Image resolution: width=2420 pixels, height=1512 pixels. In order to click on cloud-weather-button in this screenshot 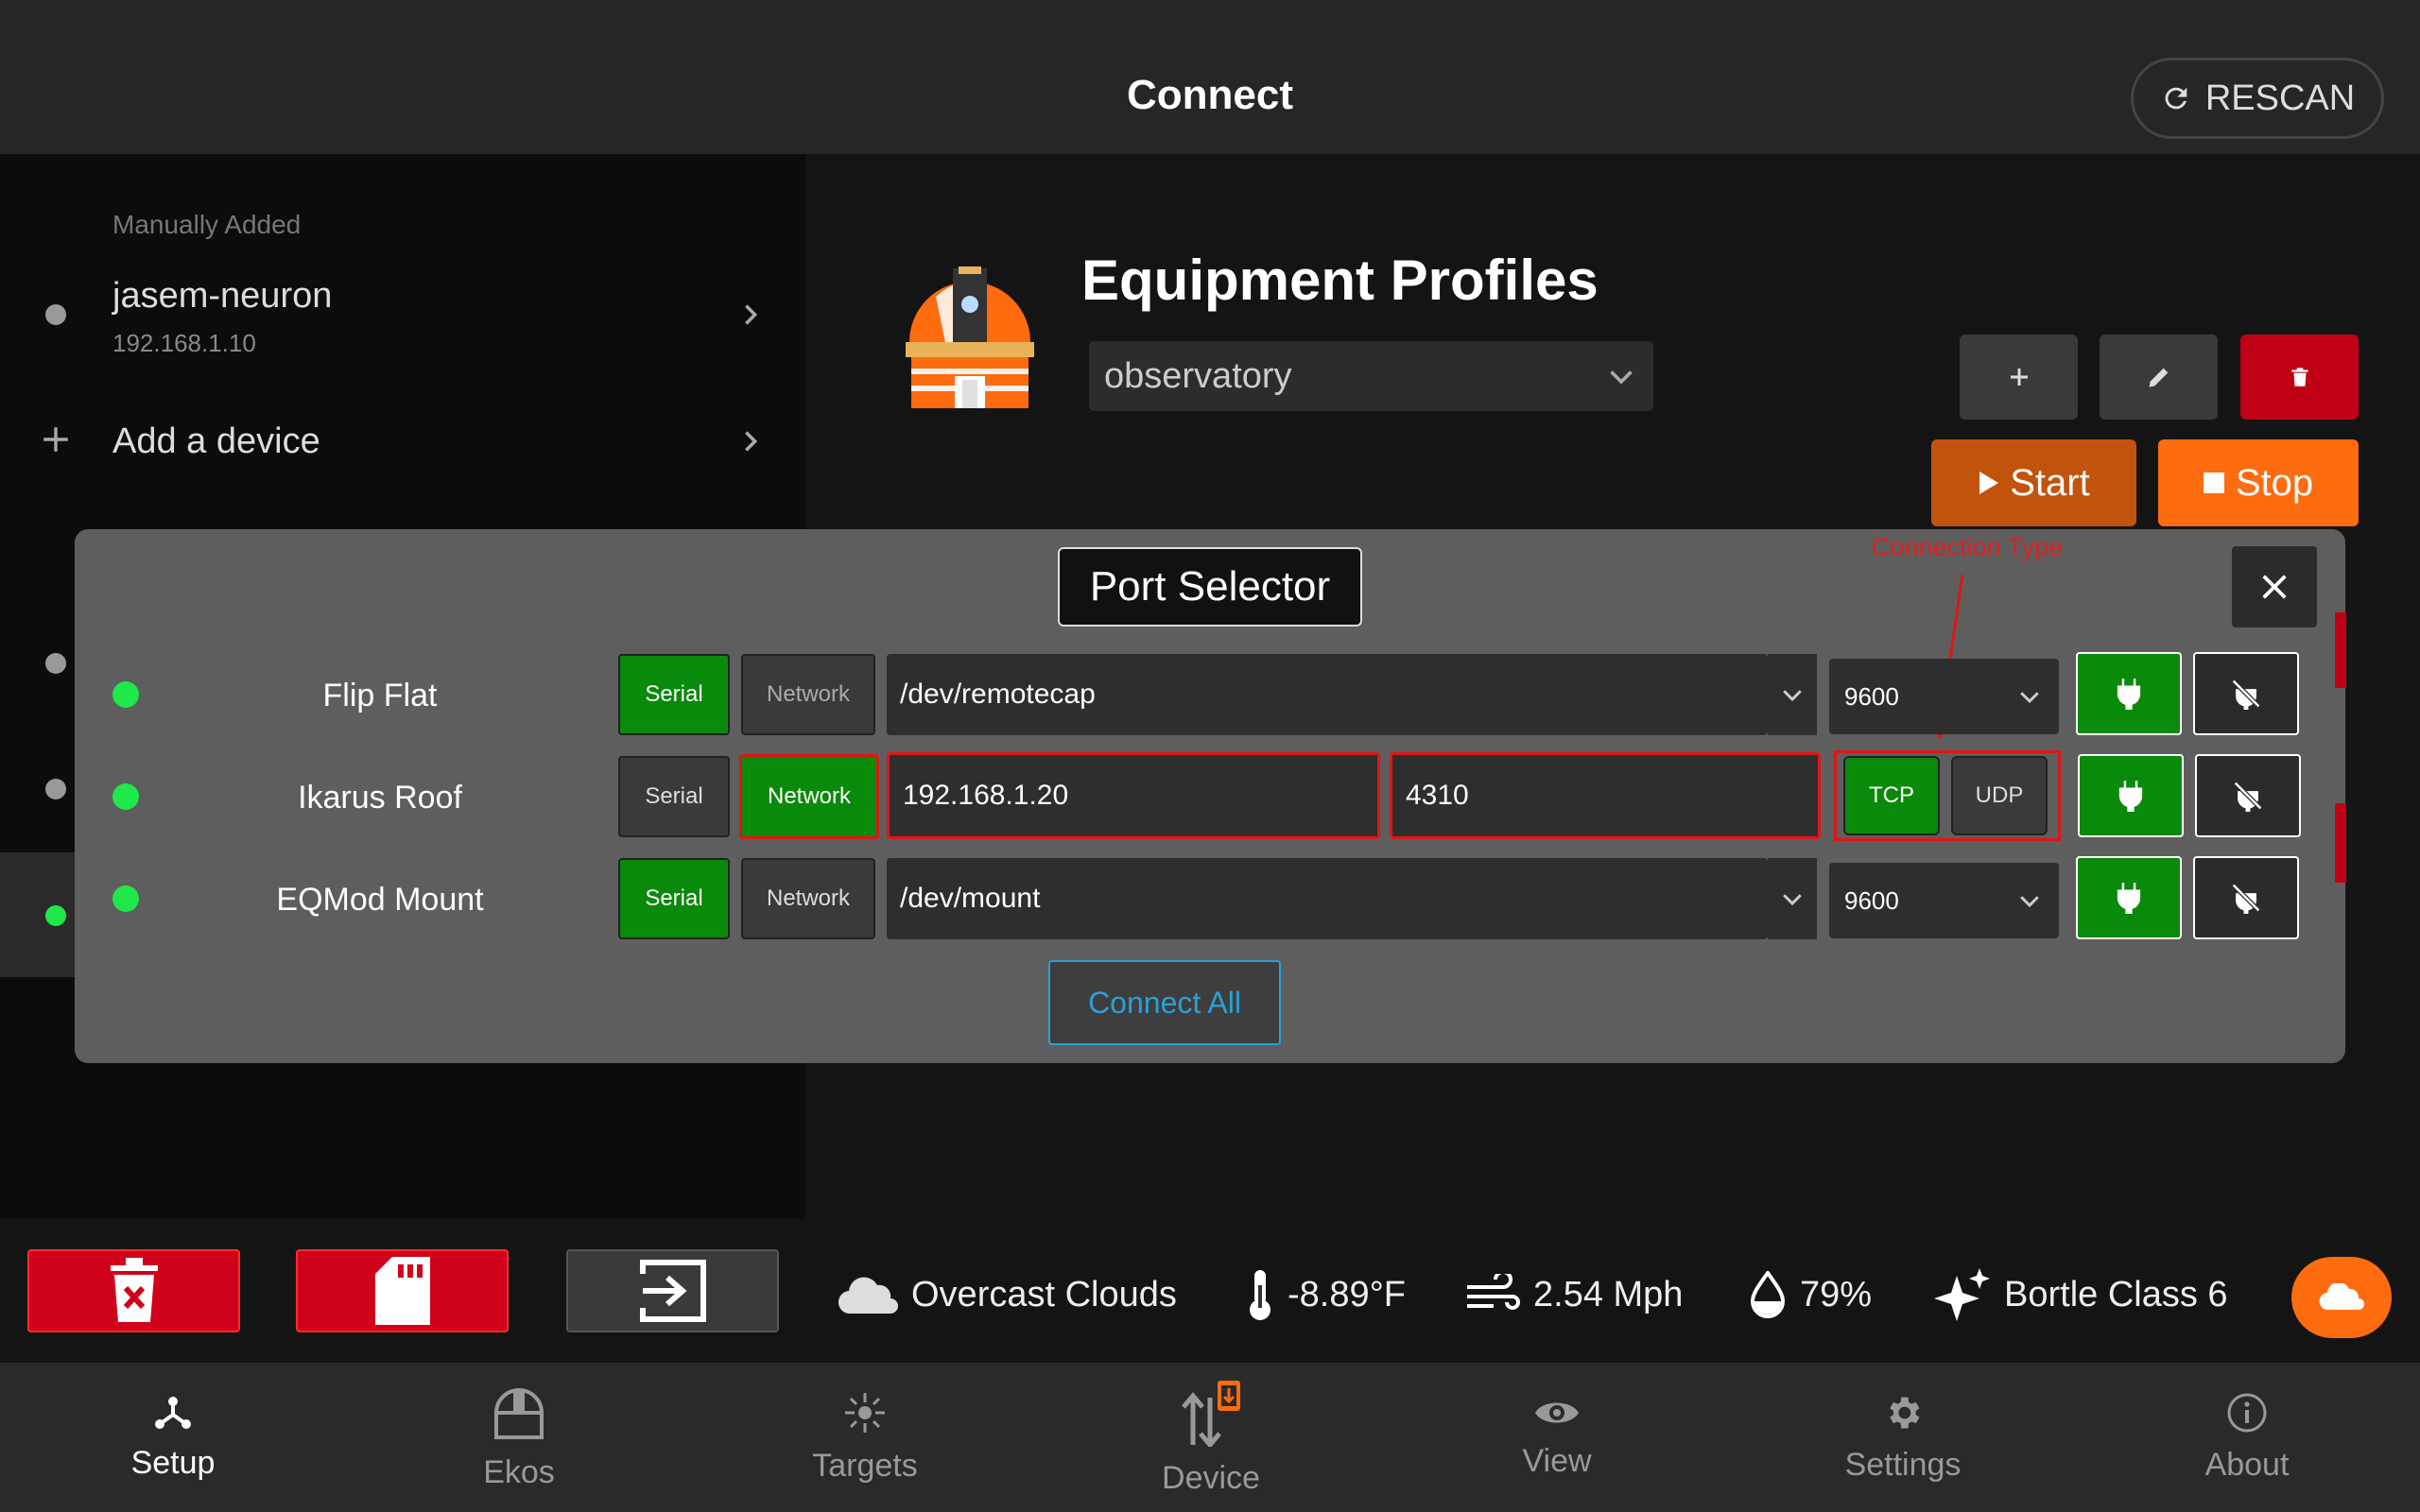, I will do `click(2341, 1297)`.